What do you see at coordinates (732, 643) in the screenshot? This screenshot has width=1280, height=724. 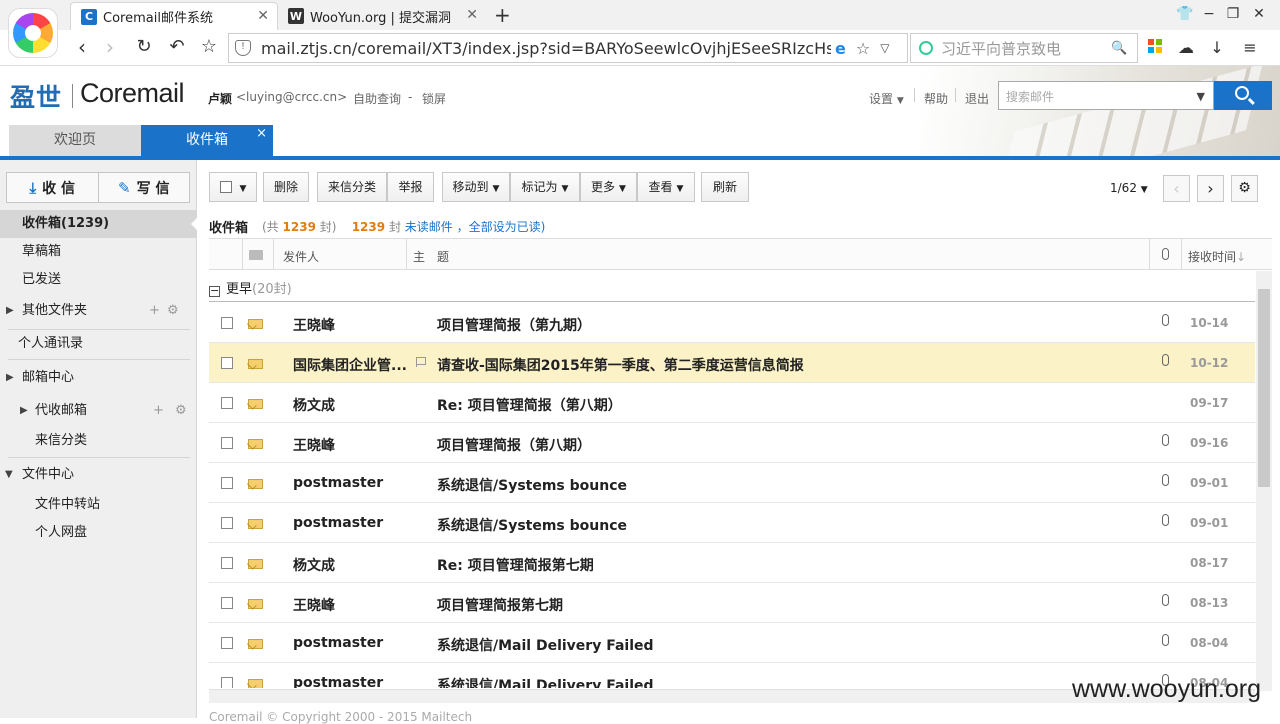 I see `mail-row: postmaster 系统退信/Mail Delivery Failed 08-04` at bounding box center [732, 643].